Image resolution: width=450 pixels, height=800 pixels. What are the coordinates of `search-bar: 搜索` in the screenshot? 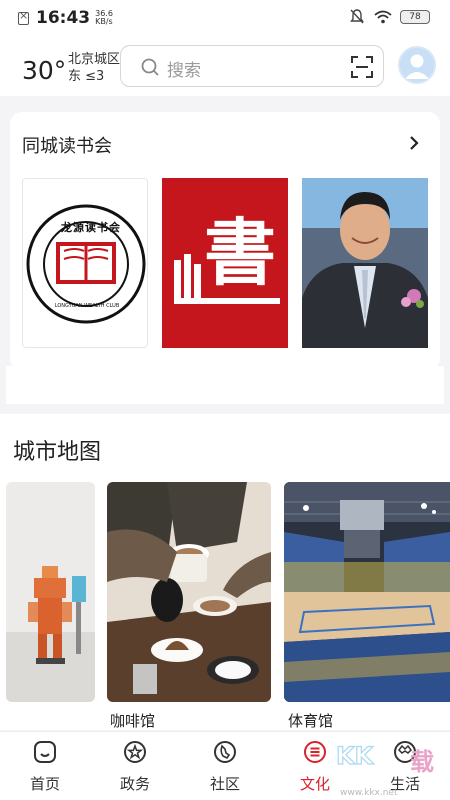 It's located at (252, 66).